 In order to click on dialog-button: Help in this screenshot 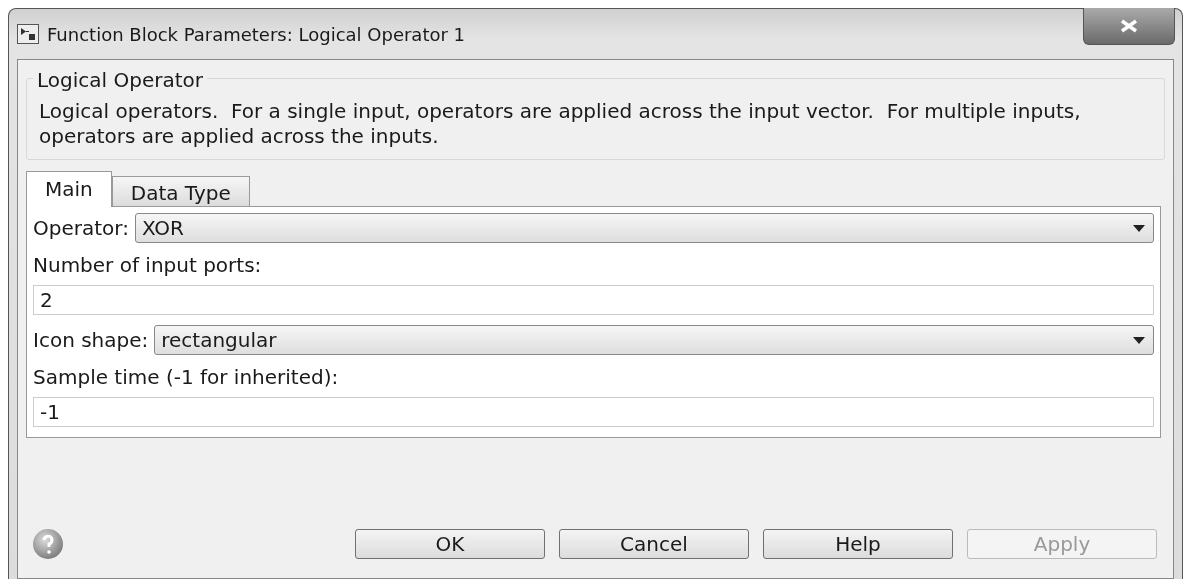, I will do `click(858, 544)`.